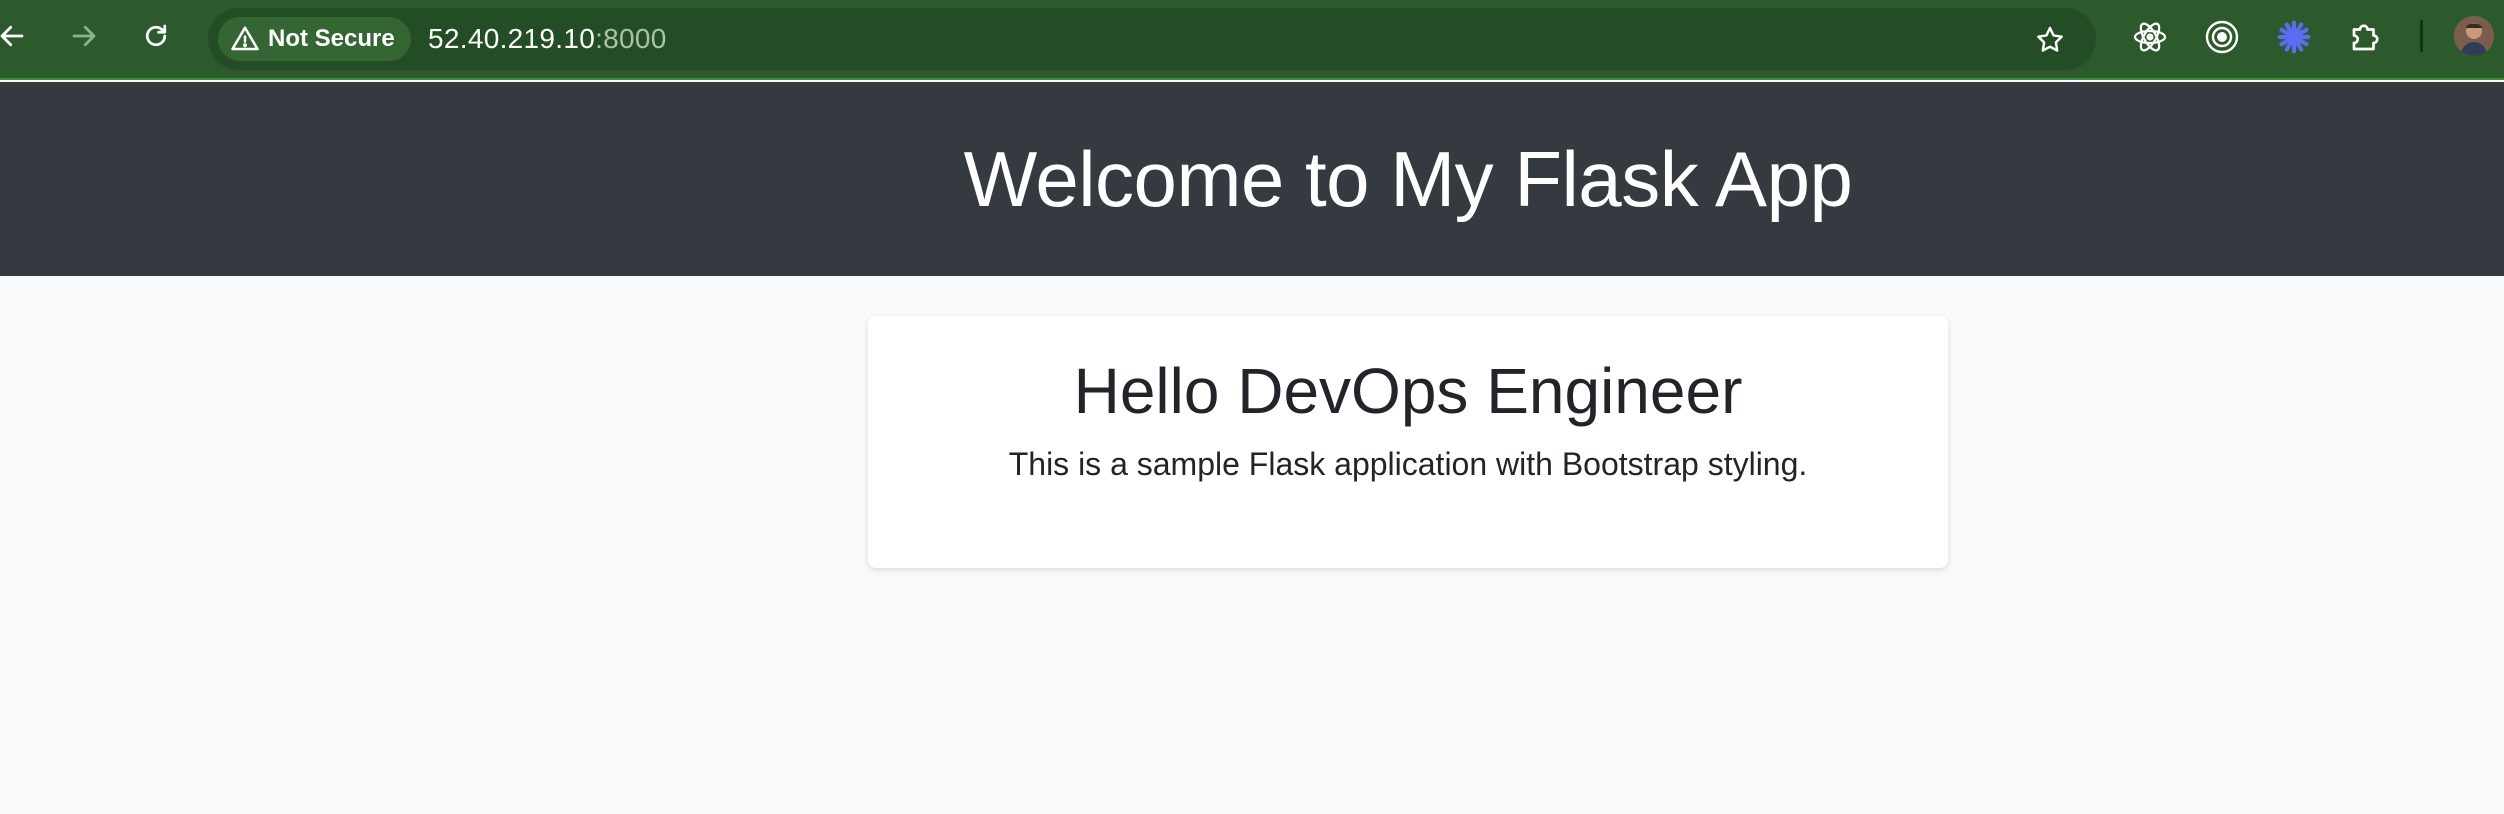 This screenshot has width=2504, height=814. I want to click on reload-button, so click(156, 36).